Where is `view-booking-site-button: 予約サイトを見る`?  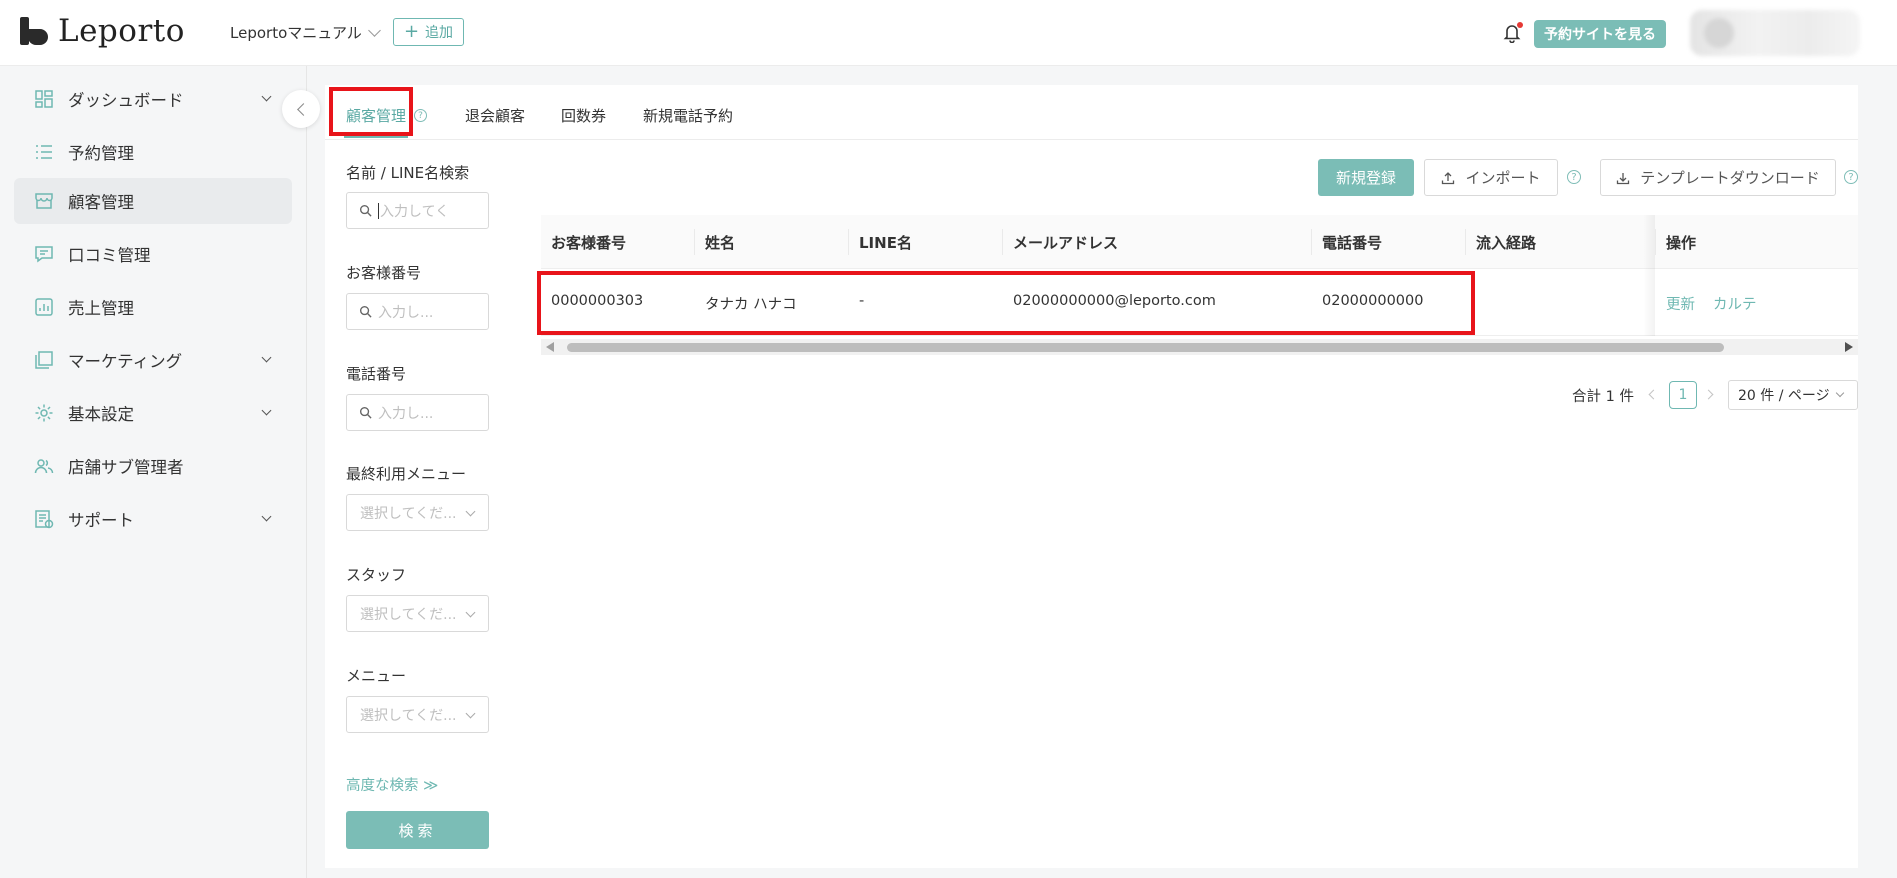
view-booking-site-button: 予約サイトを見る is located at coordinates (1600, 34).